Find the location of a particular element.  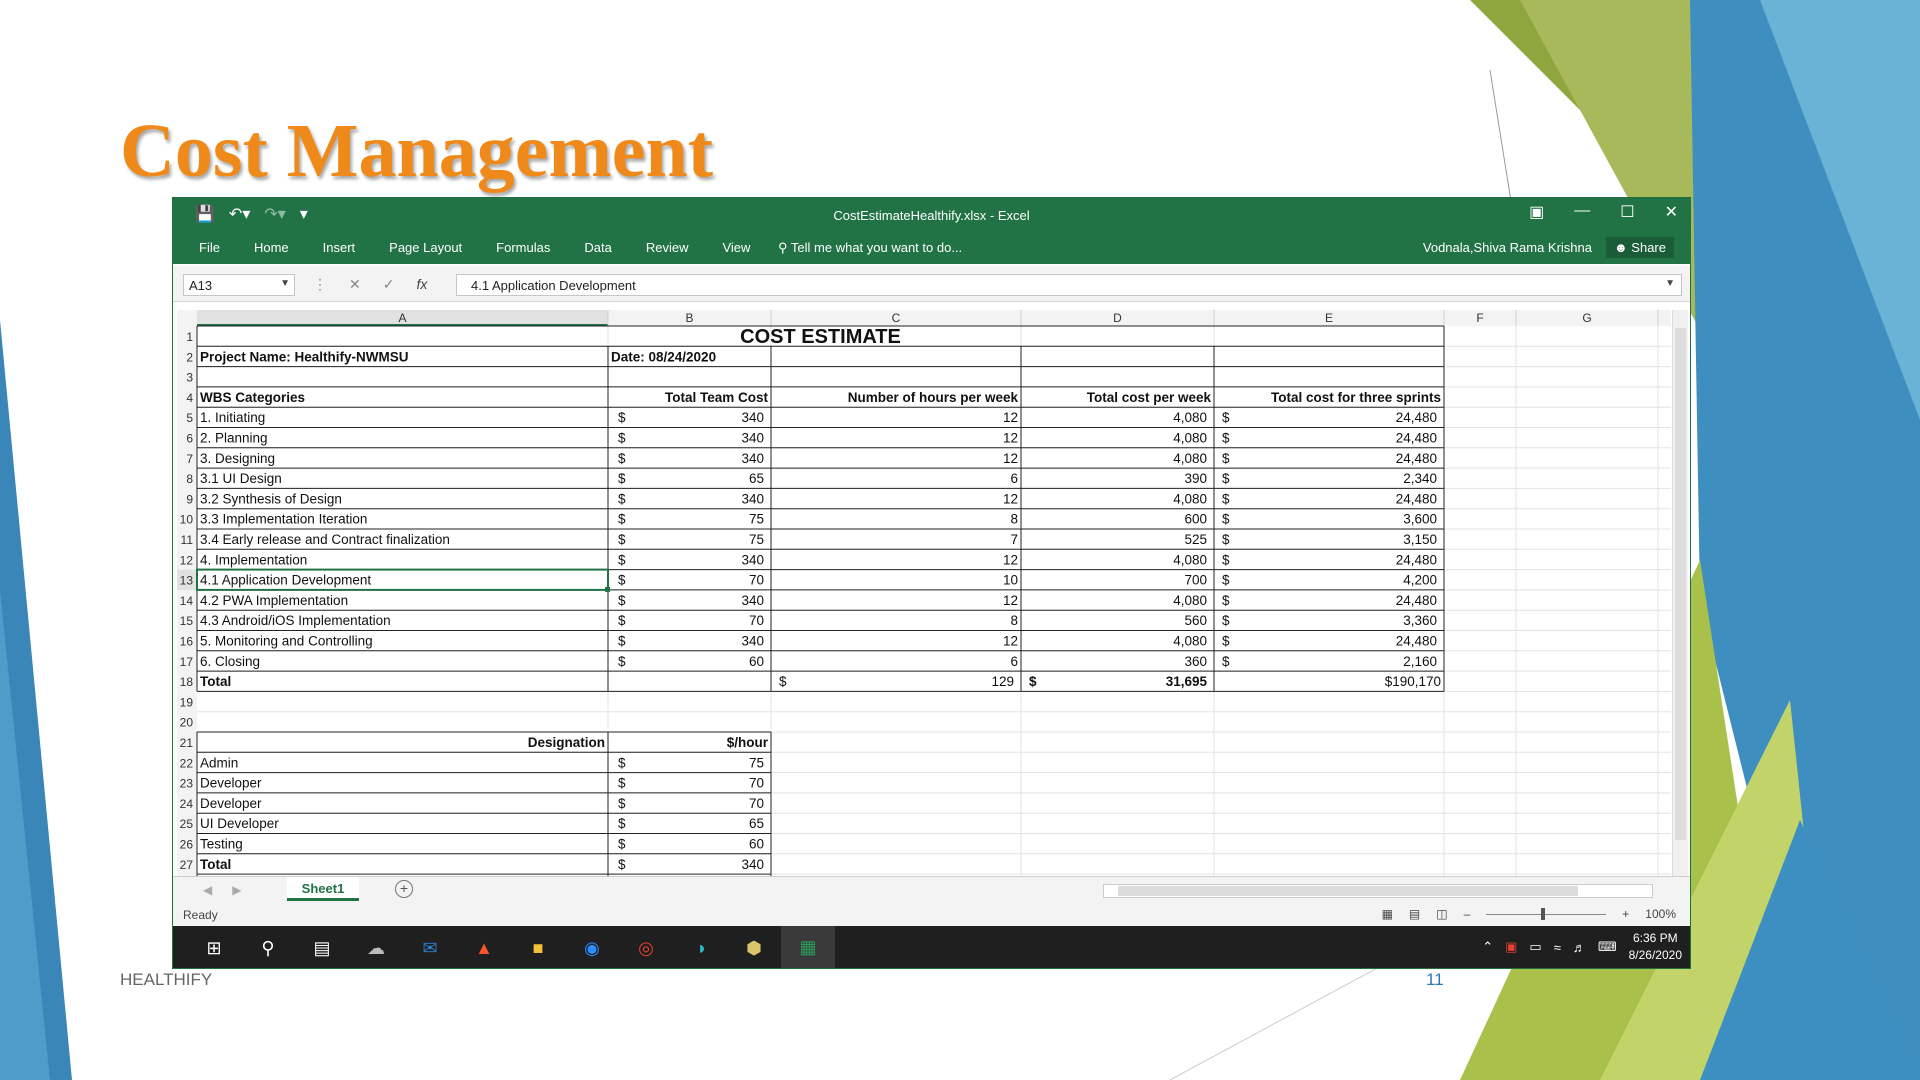

row-header: 4 is located at coordinates (189, 398).